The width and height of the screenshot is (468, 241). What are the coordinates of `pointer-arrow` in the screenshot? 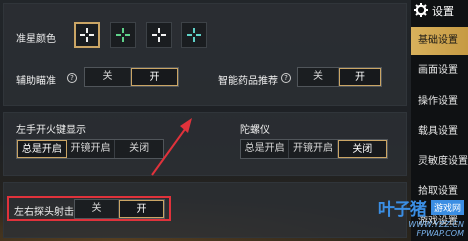 It's located at (171, 147).